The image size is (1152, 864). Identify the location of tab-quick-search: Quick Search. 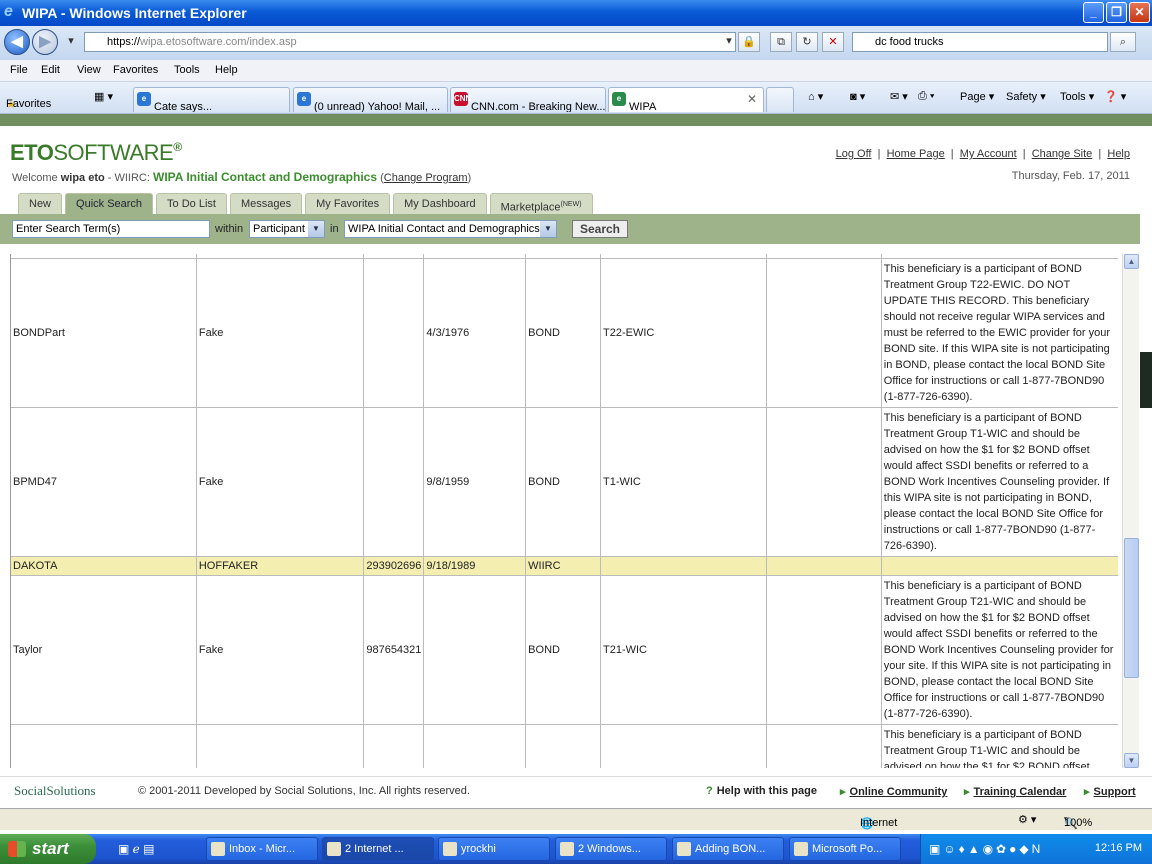
(109, 203).